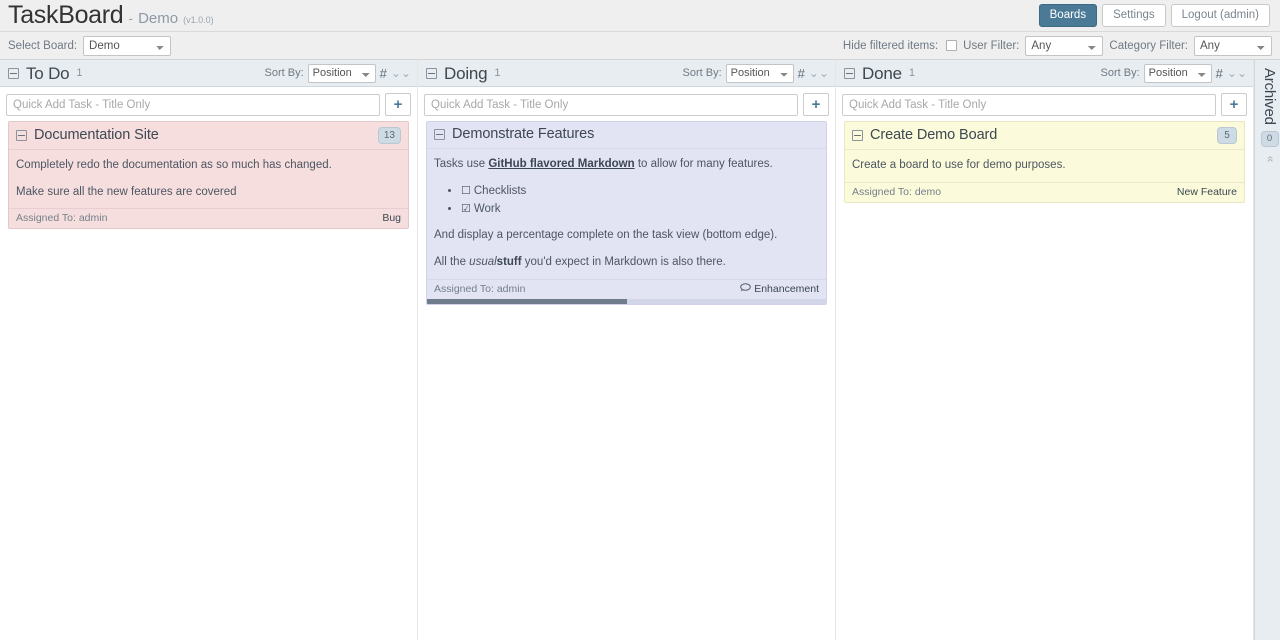 Image resolution: width=1280 pixels, height=640 pixels. Describe the element at coordinates (208, 136) in the screenshot. I see `task-card-header: Documentation Site 13` at that location.